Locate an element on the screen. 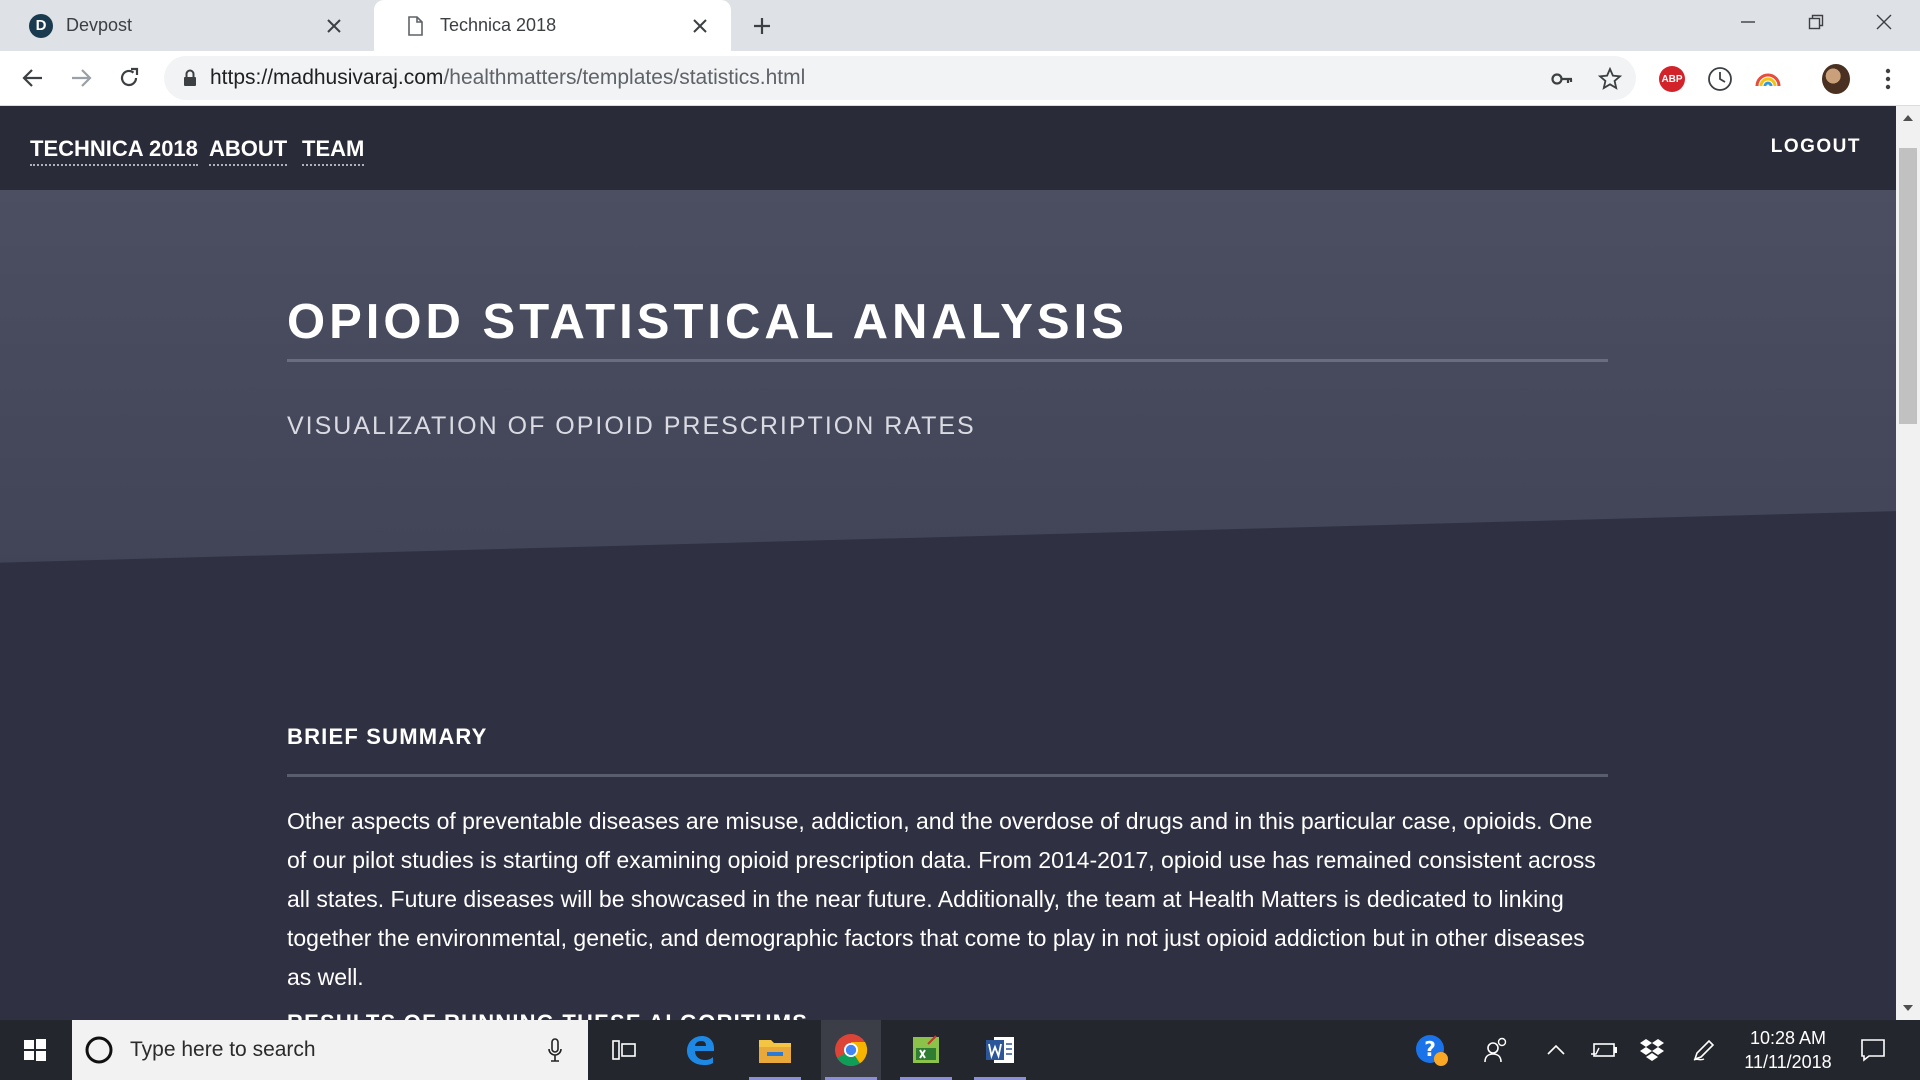 This screenshot has height=1080, width=1920. search-placeholder: Type here to search is located at coordinates (223, 1049).